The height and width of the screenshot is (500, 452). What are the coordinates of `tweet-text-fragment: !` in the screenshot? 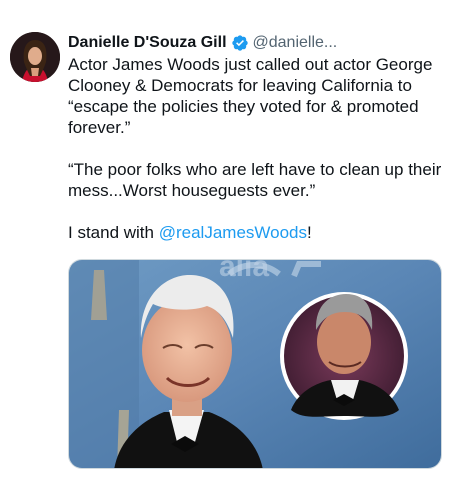 It's located at (309, 232).